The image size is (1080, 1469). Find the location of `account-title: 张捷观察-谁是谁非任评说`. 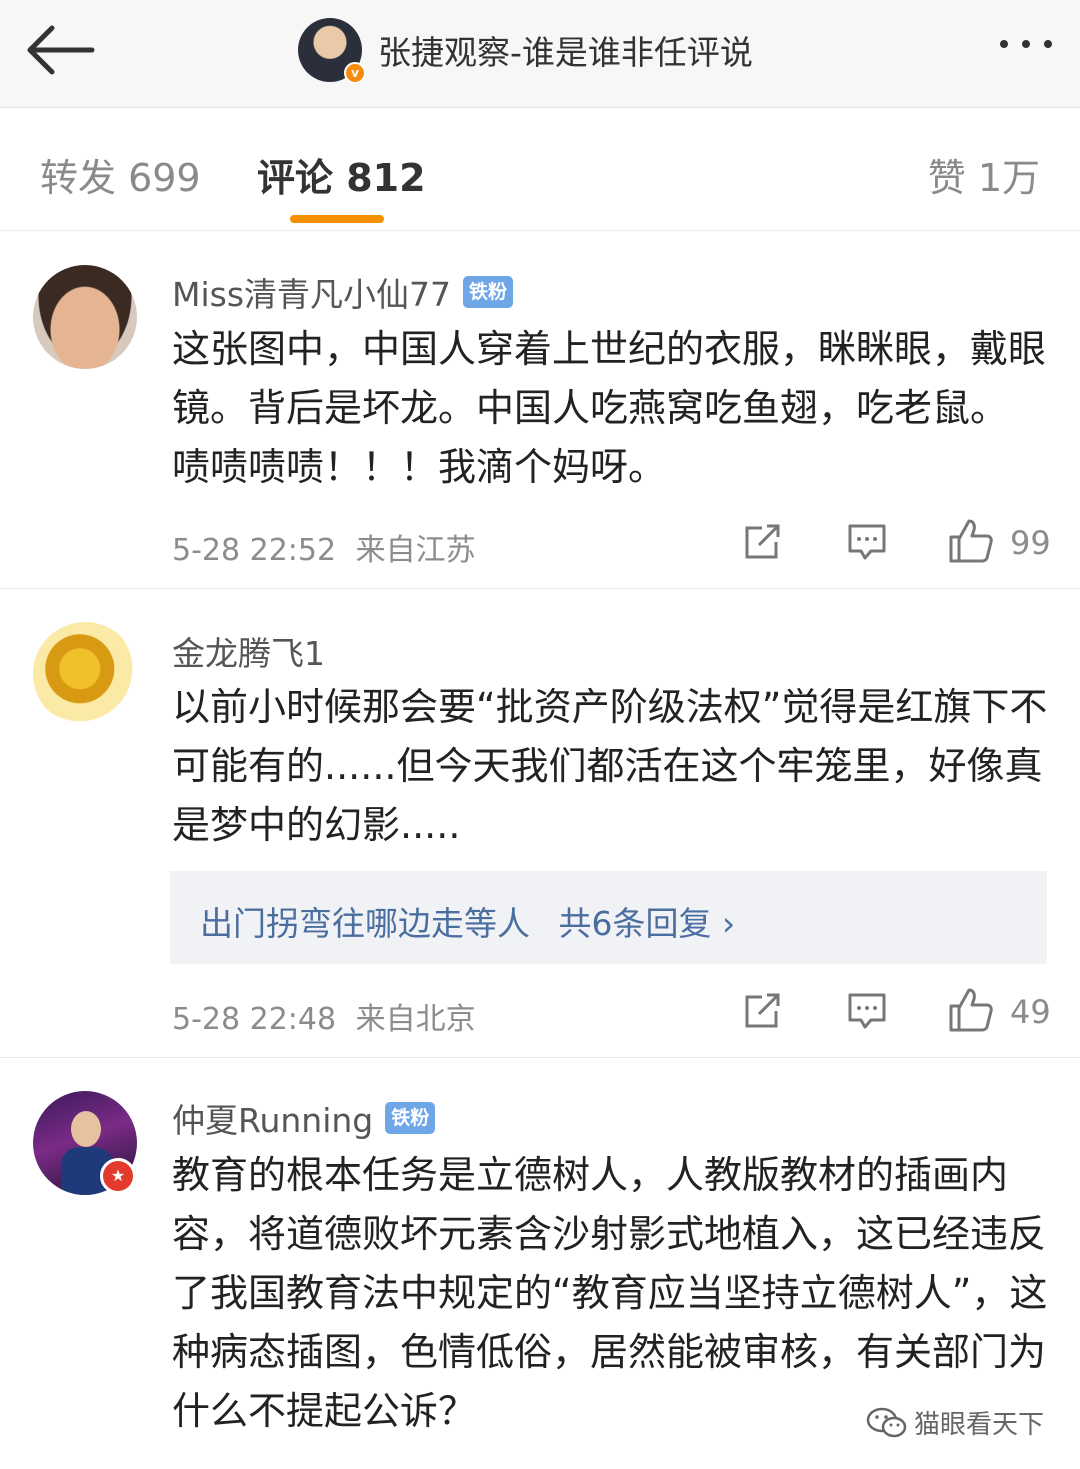

account-title: 张捷观察-谁是谁非任评说 is located at coordinates (565, 52).